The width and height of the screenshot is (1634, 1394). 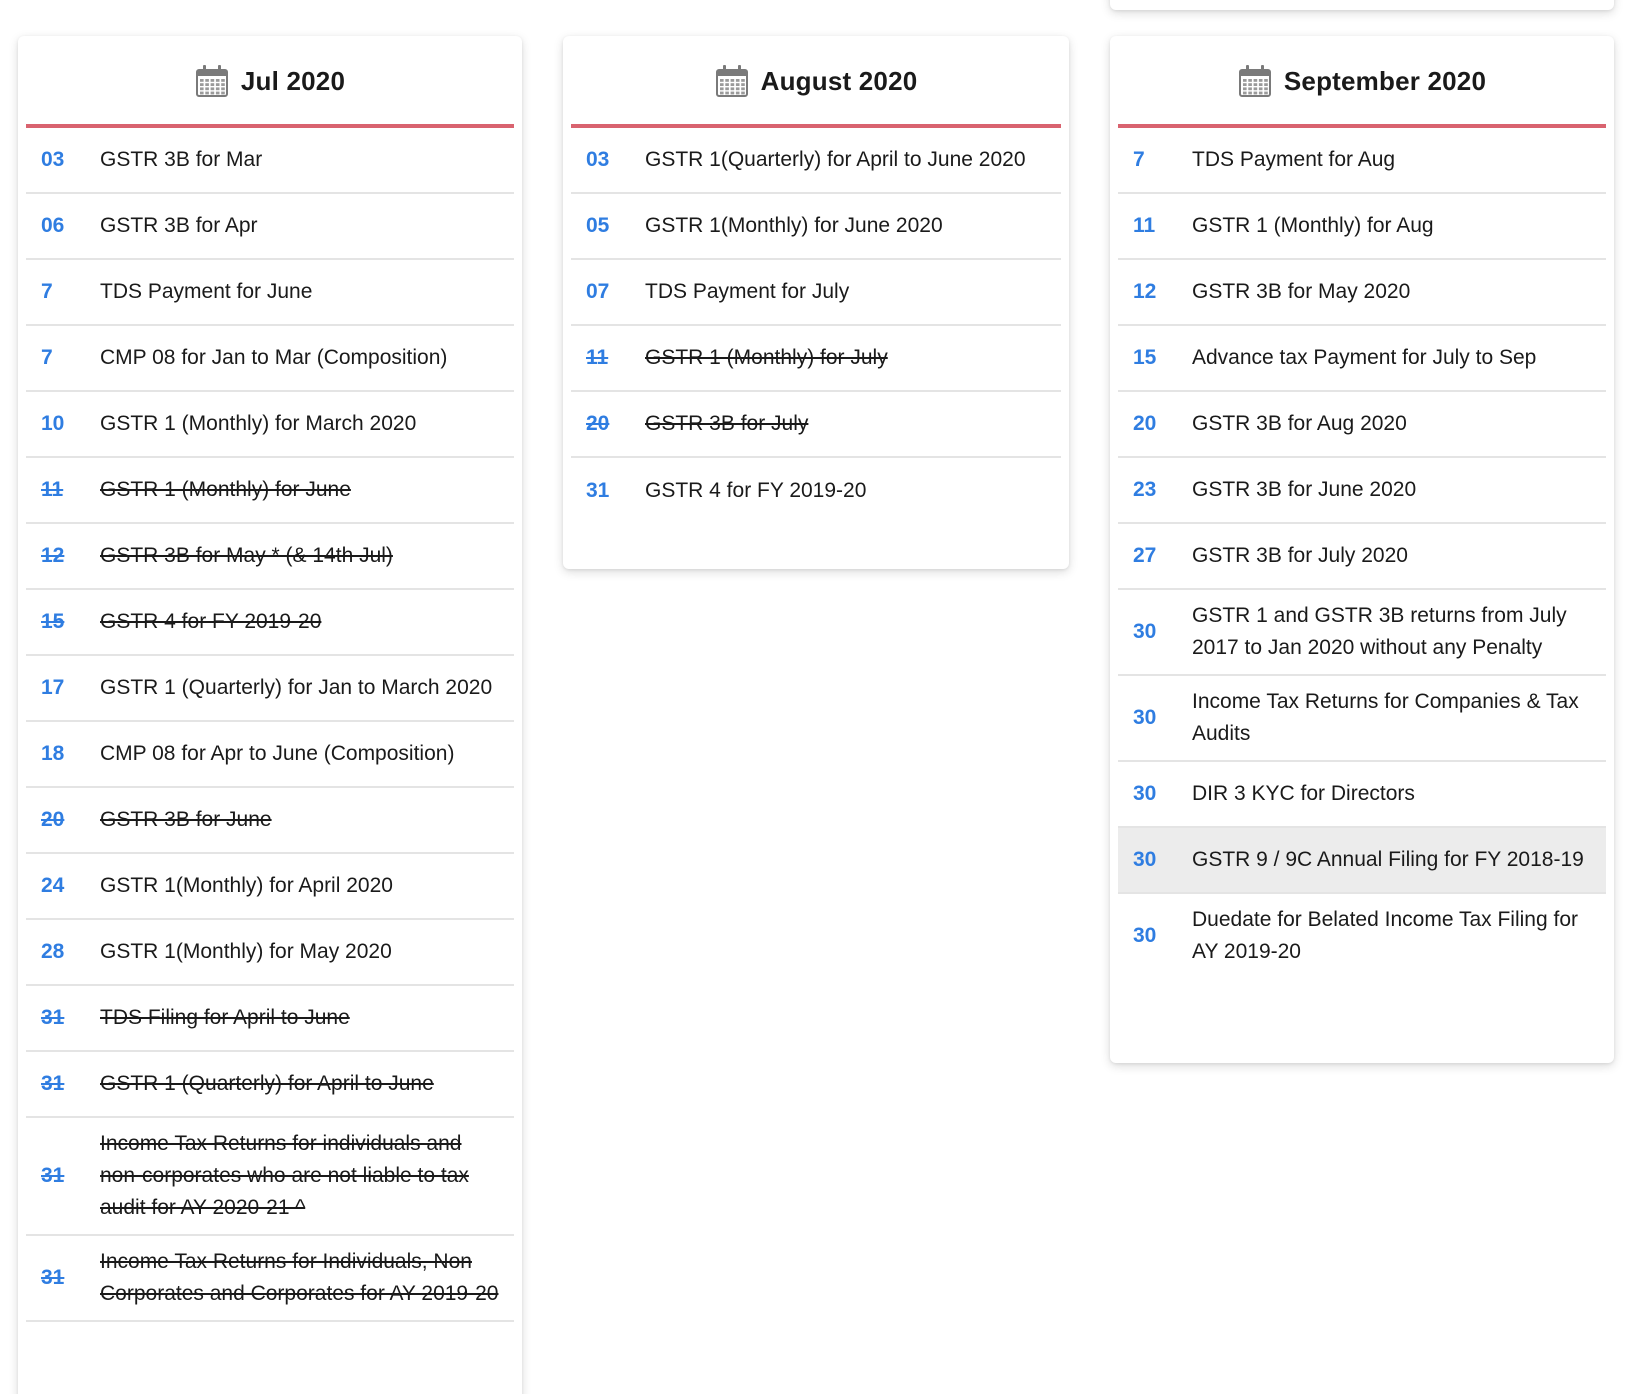 I want to click on due-date-row: 27 GSTR 3B for July 2020, so click(x=1362, y=557).